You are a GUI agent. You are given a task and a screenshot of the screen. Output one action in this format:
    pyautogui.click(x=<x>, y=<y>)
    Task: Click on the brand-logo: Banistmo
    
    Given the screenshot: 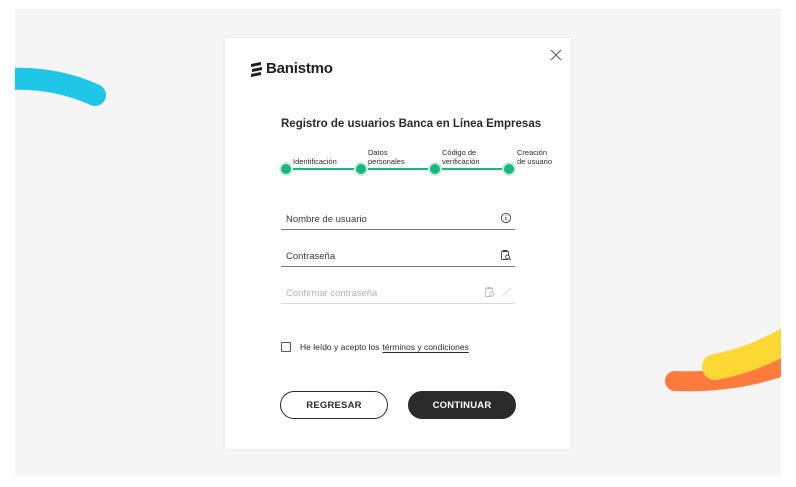 What is the action you would take?
    pyautogui.click(x=291, y=68)
    